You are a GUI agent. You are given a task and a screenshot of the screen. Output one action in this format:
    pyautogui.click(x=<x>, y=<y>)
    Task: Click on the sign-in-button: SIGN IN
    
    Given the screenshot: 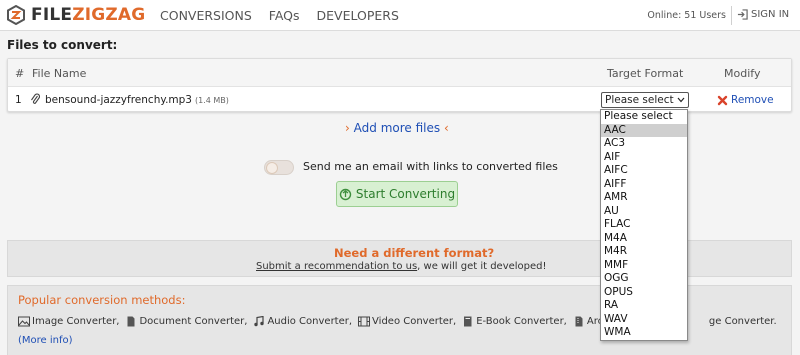 What is the action you would take?
    pyautogui.click(x=763, y=14)
    